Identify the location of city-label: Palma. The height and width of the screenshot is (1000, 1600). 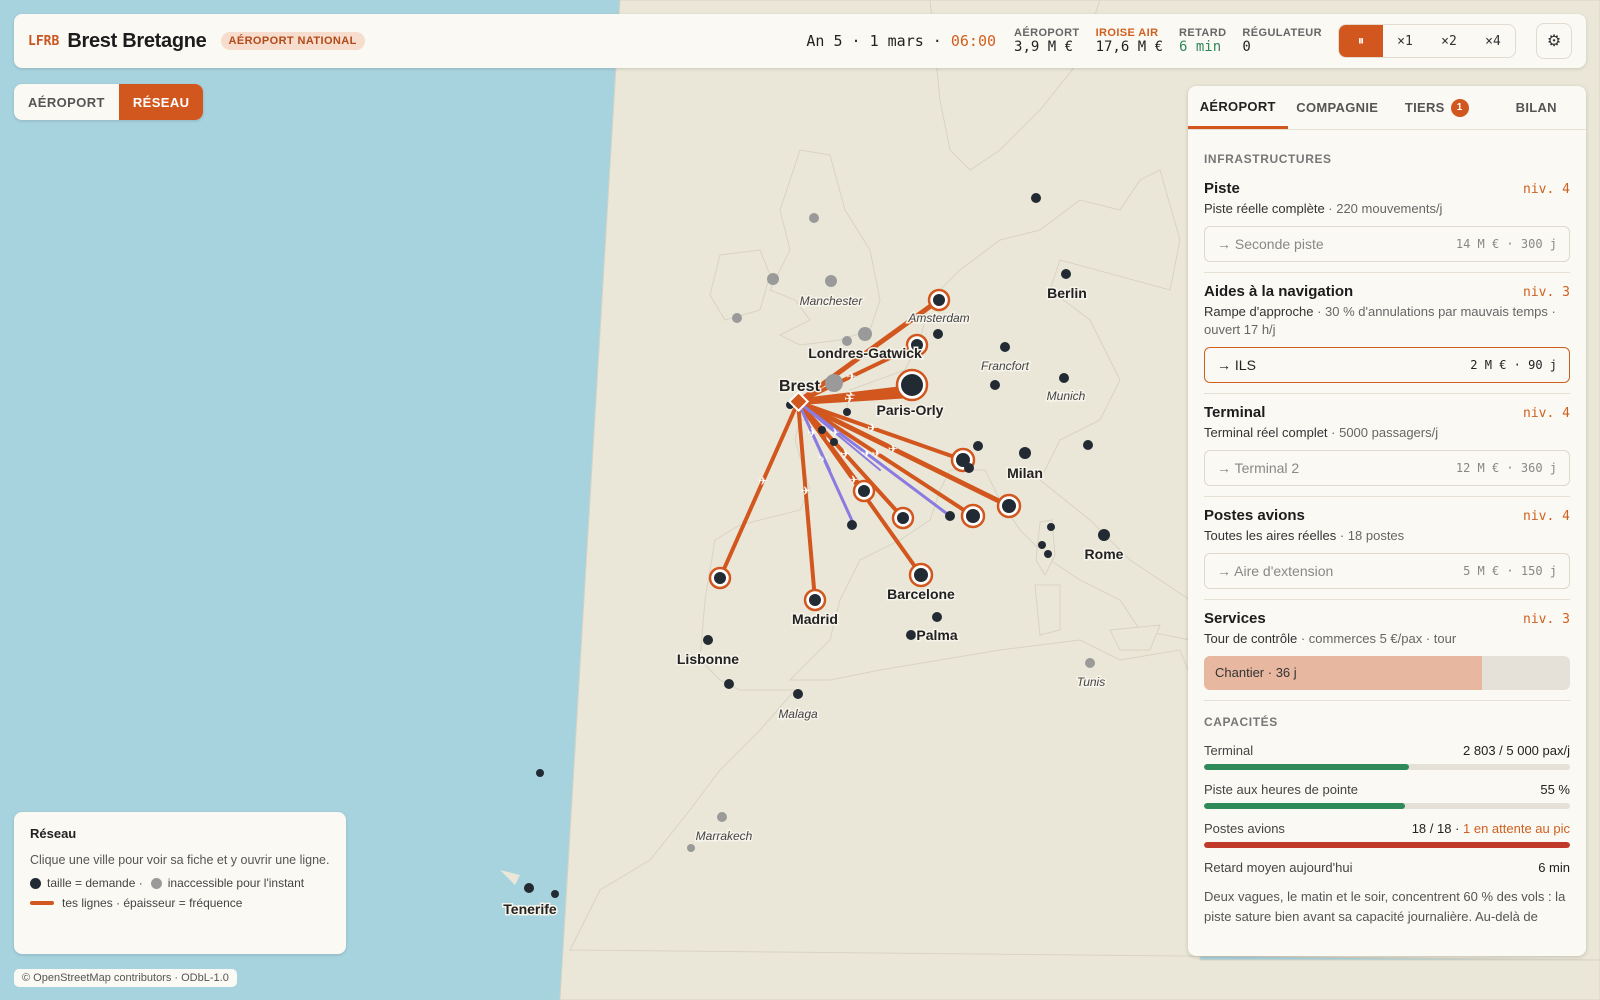
(936, 635).